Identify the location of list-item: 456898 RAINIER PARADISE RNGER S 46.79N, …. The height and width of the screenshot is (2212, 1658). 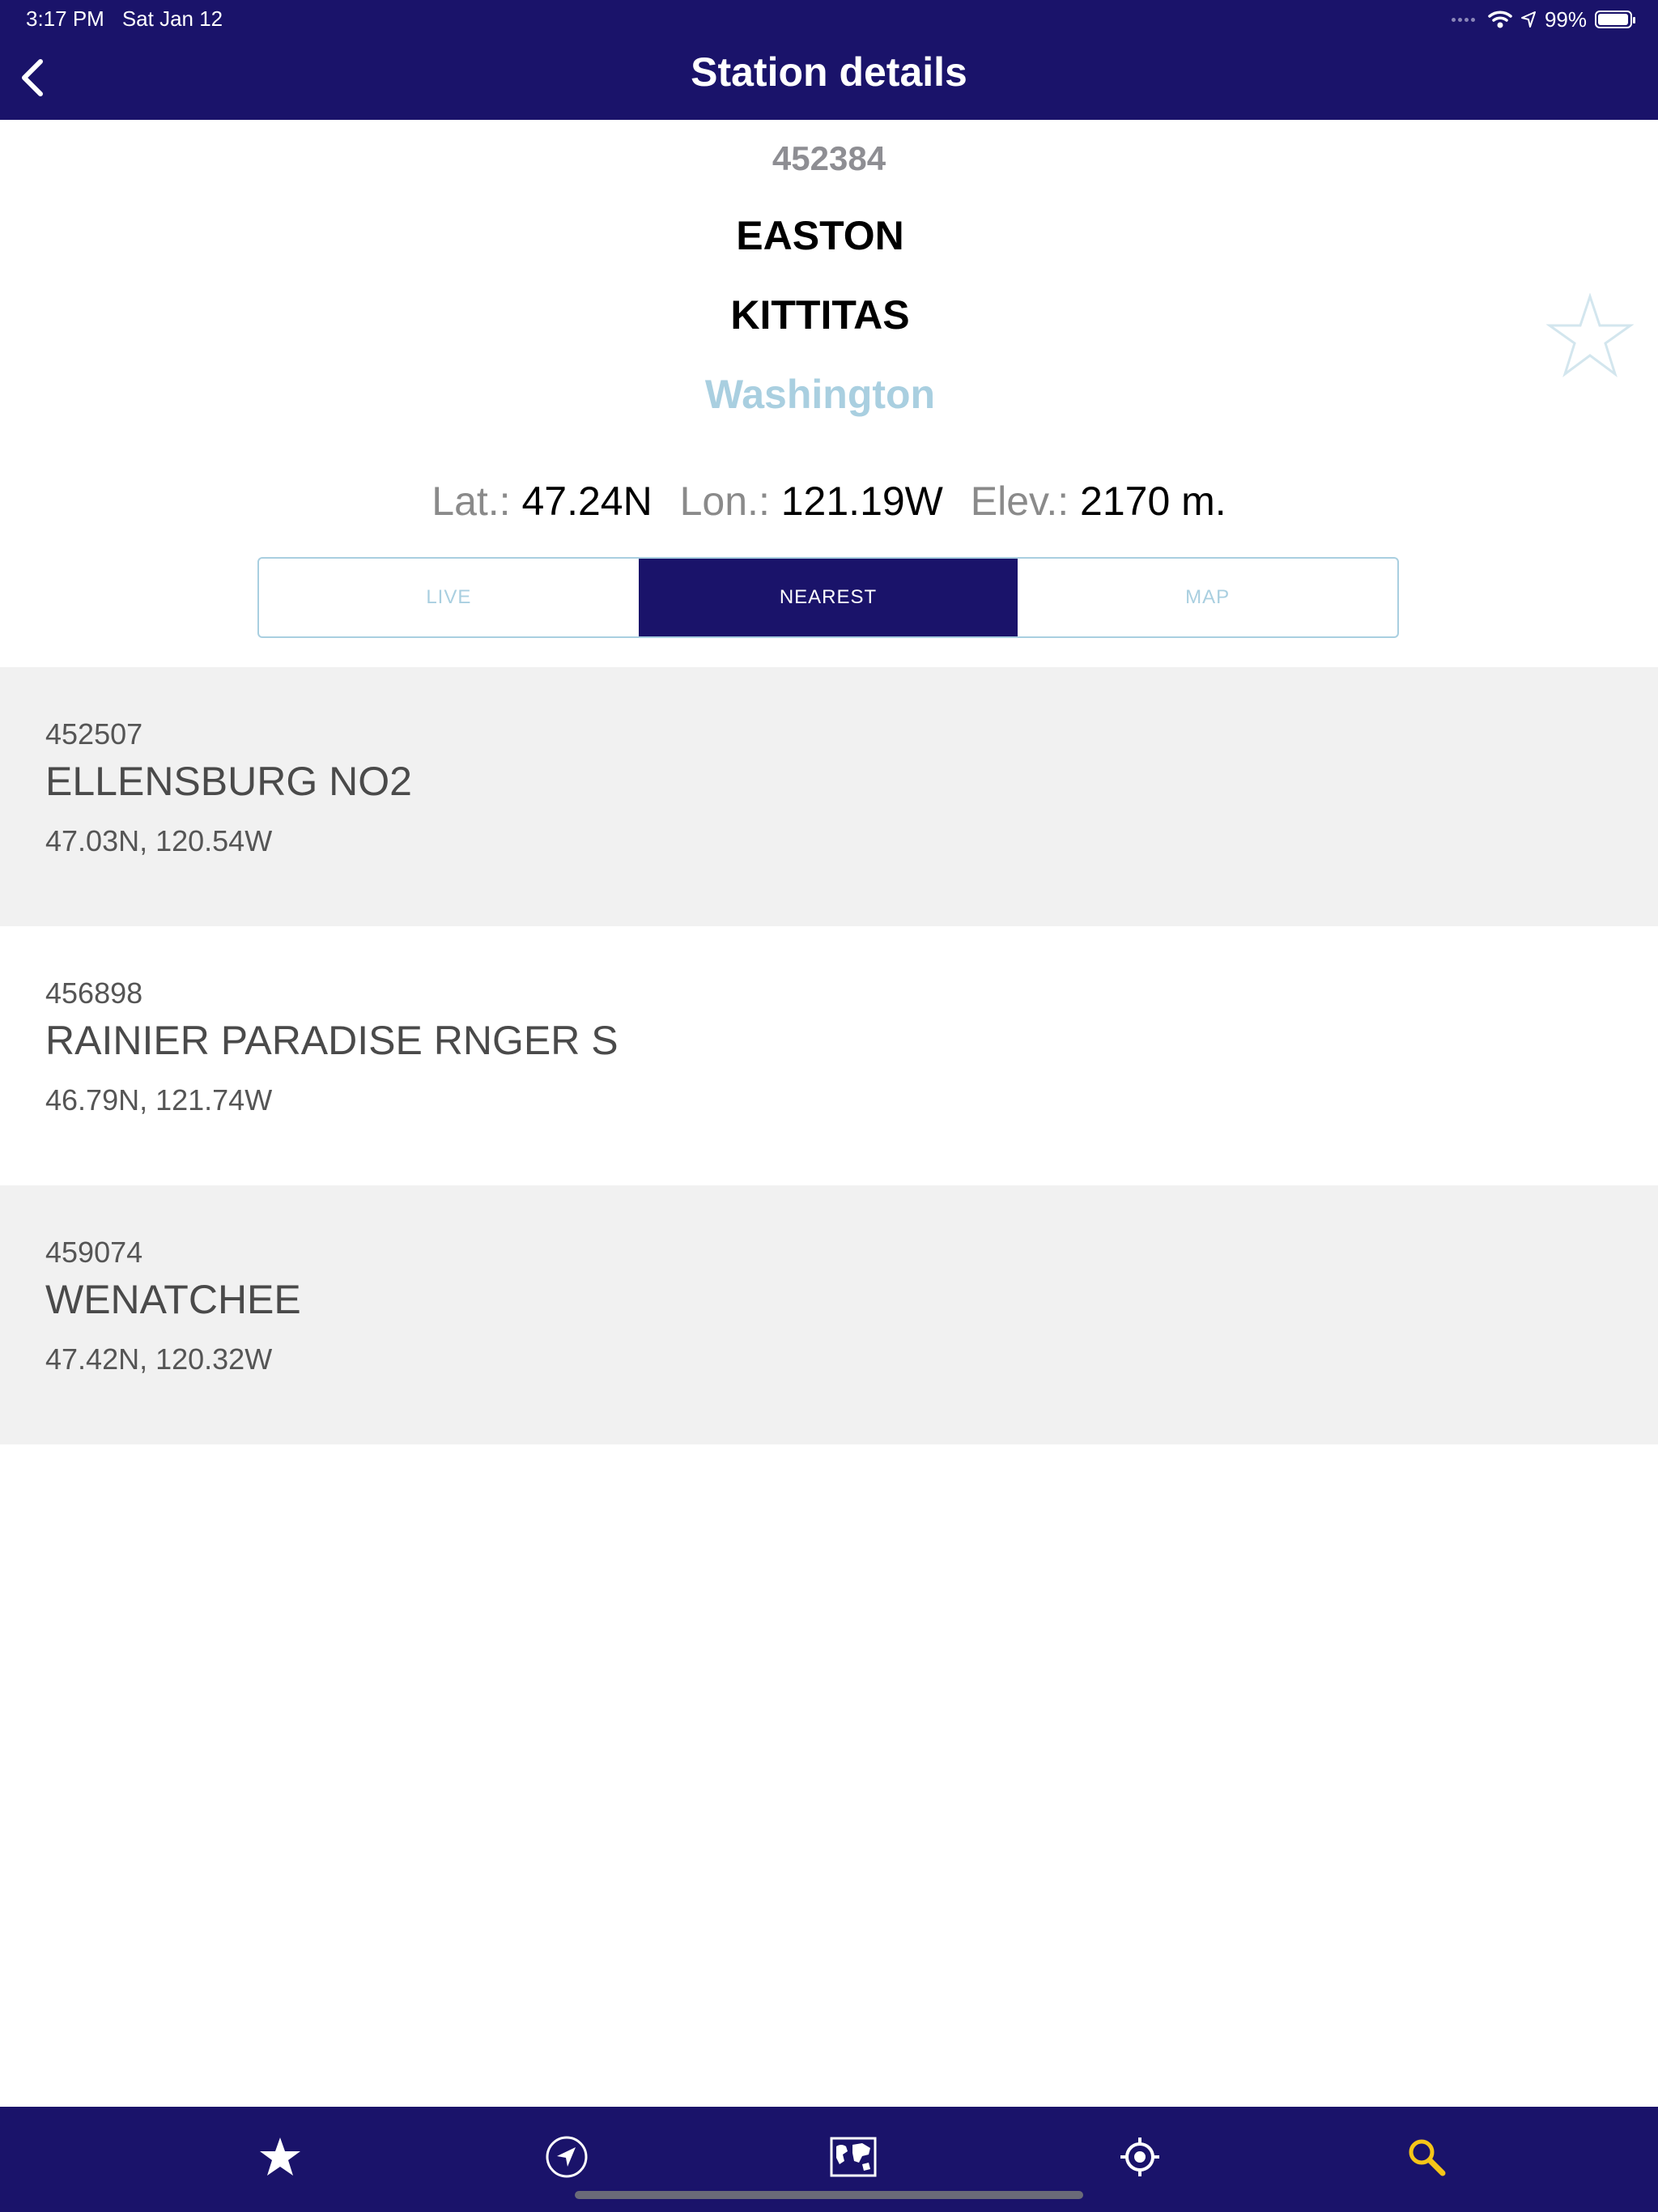
(829, 1055).